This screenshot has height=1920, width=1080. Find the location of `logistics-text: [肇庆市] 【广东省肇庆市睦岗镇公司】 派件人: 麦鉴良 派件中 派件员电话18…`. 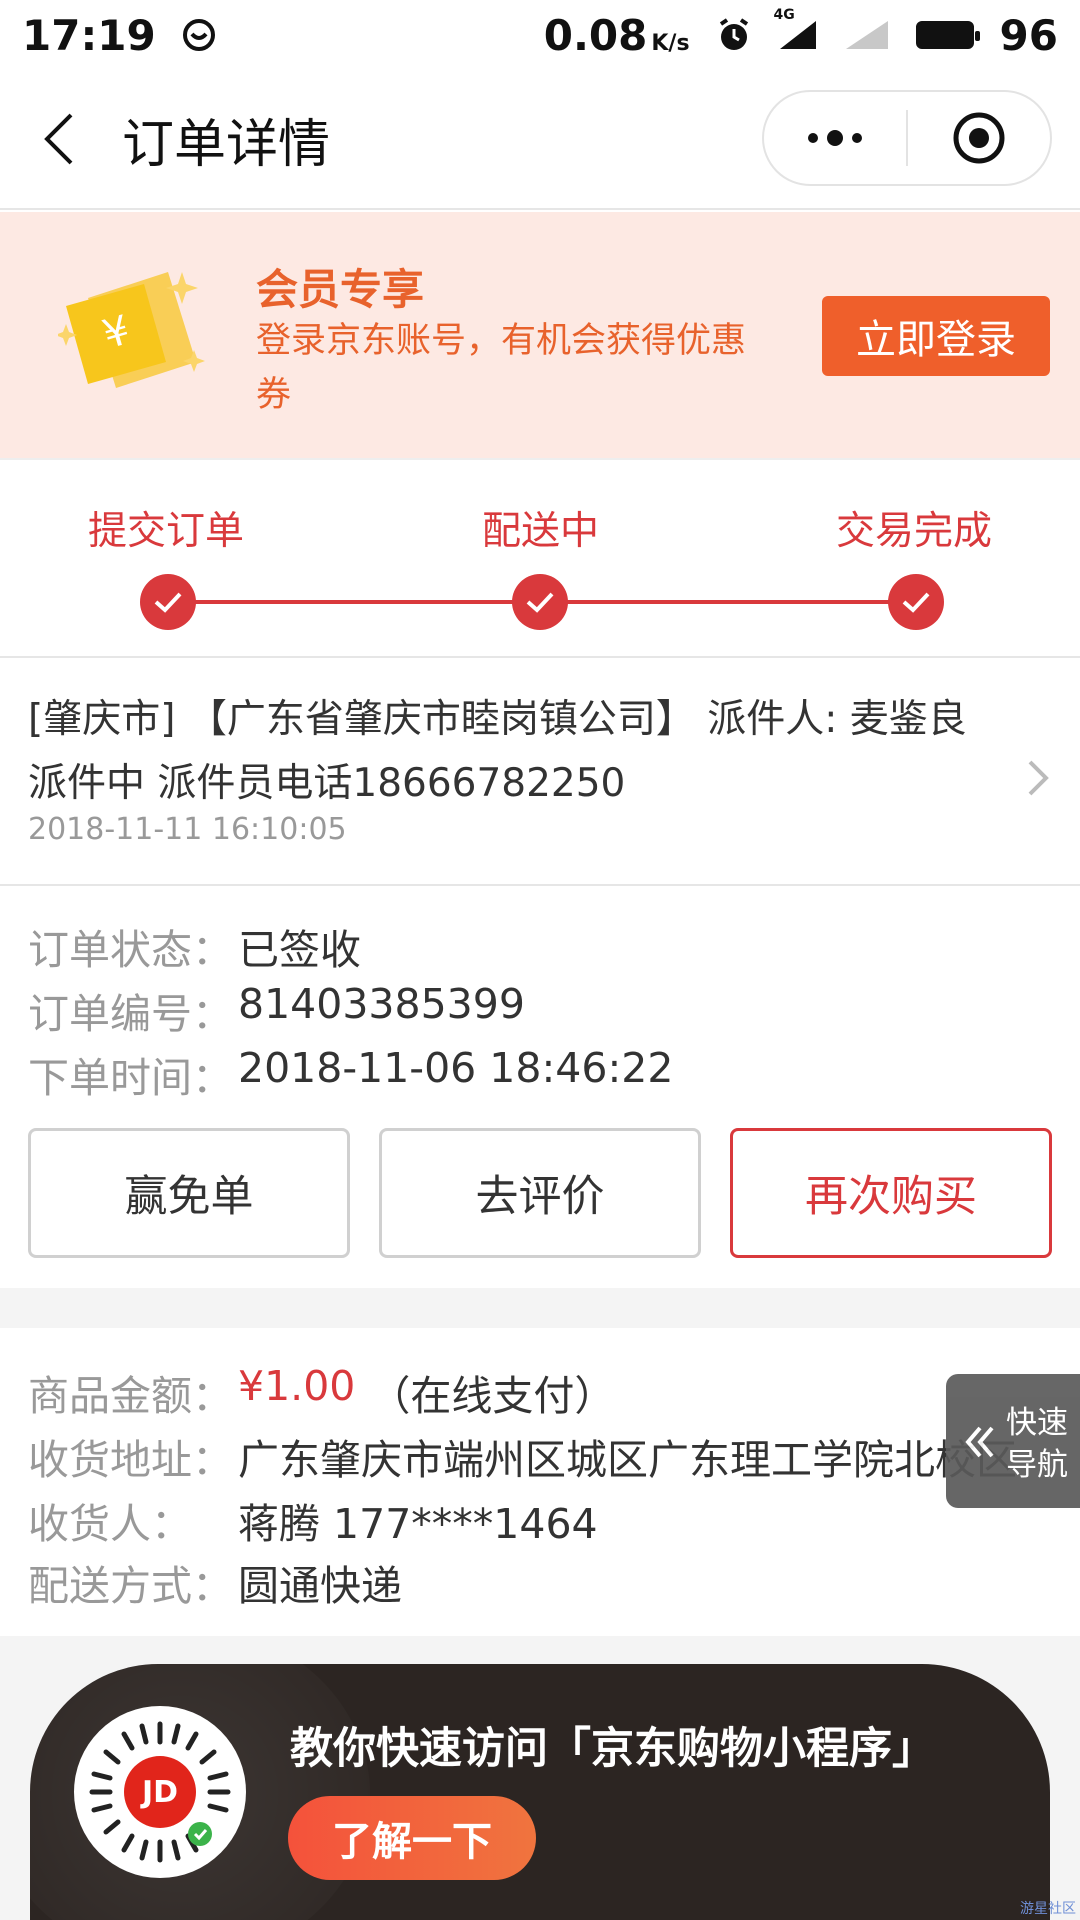

logistics-text: [肇庆市] 【广东省肇庆市睦岗镇公司】 派件人: 麦鉴良 派件中 派件员电话18… is located at coordinates (497, 751).